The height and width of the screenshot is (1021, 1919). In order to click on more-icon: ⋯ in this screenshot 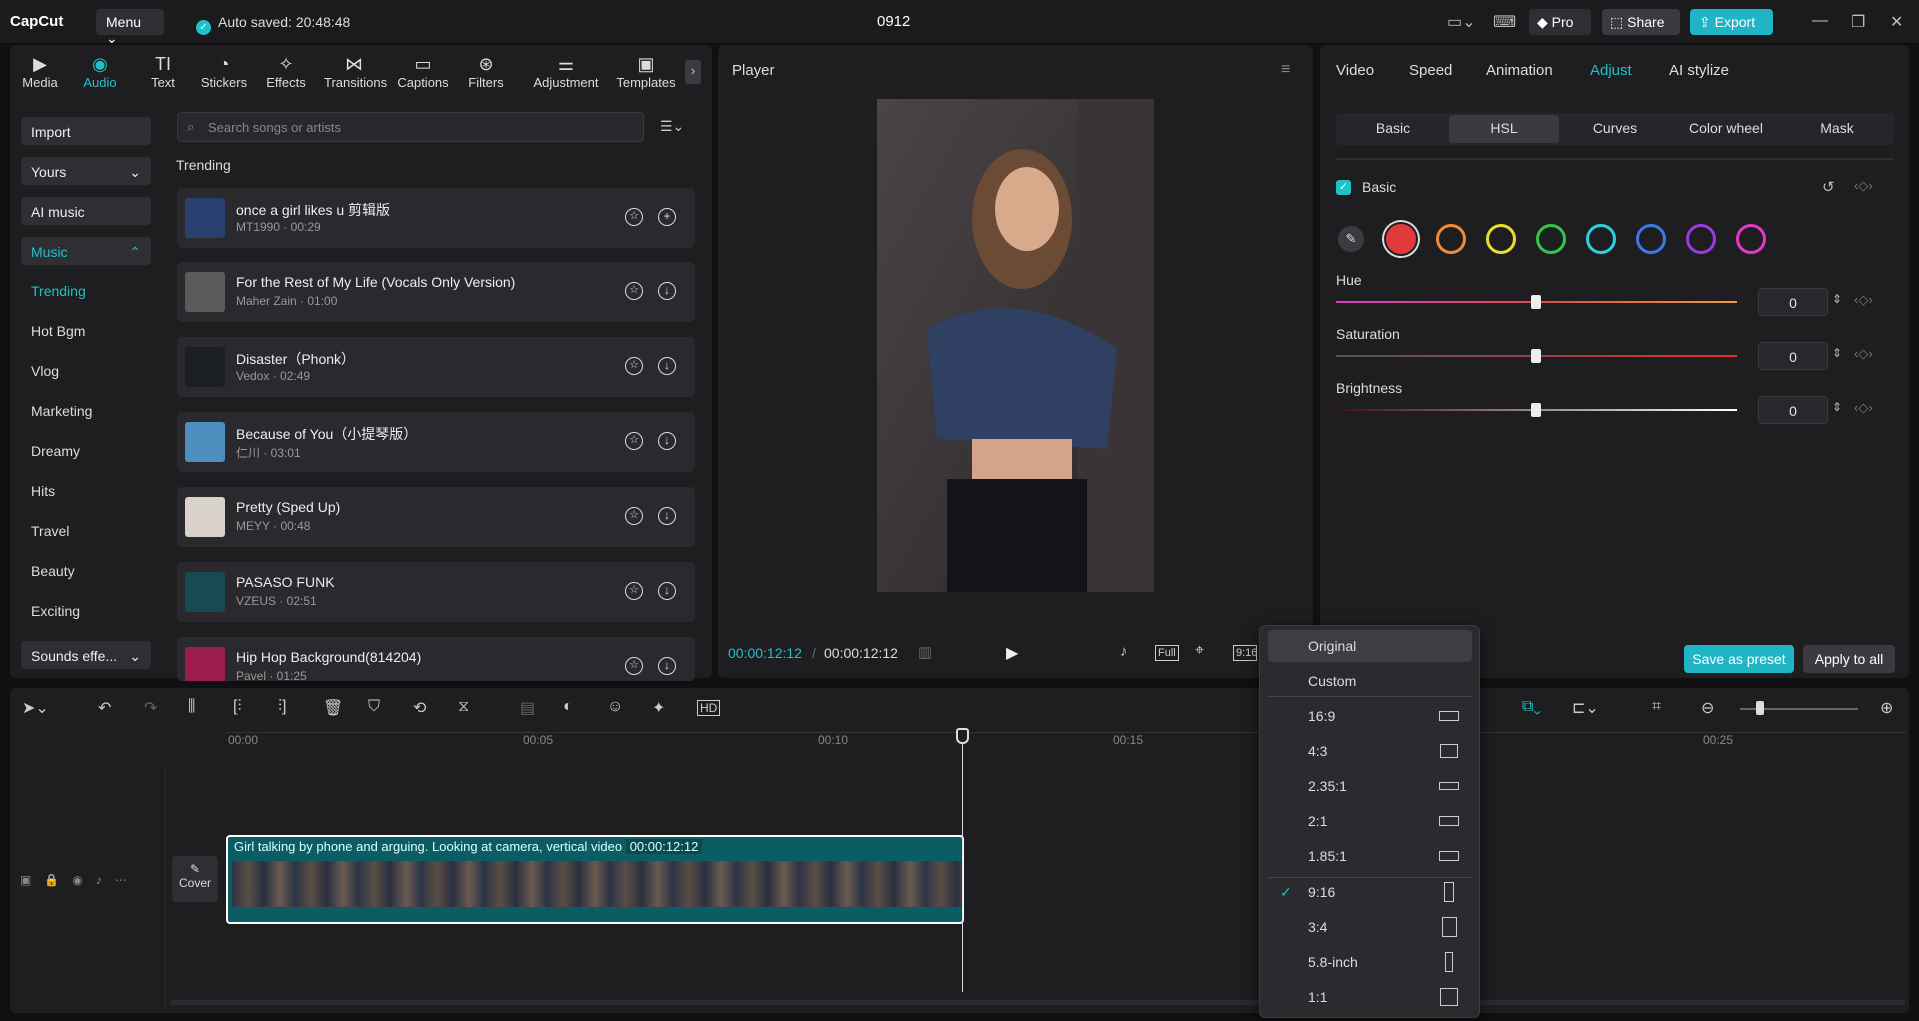, I will do `click(127, 880)`.